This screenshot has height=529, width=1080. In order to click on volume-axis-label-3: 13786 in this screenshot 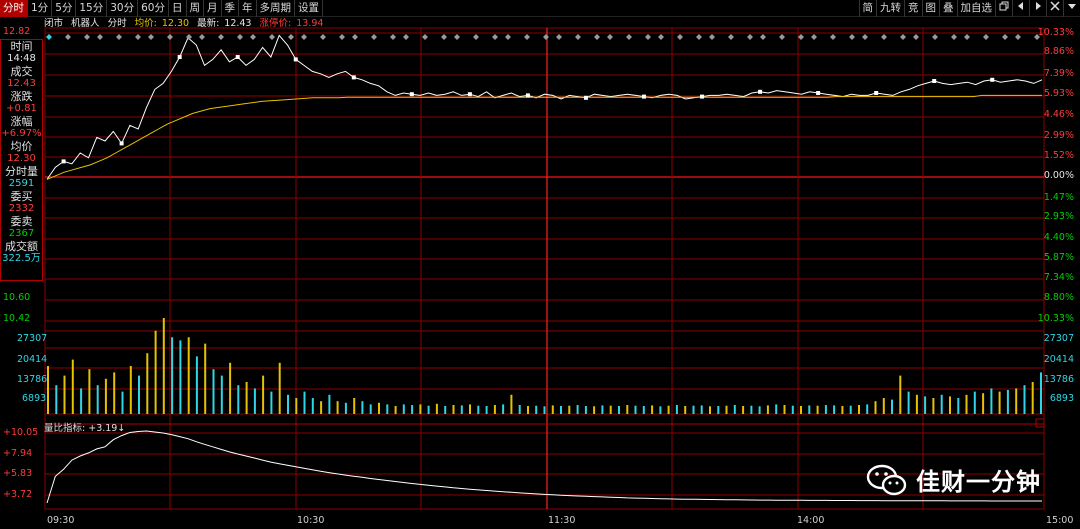, I will do `click(32, 379)`.